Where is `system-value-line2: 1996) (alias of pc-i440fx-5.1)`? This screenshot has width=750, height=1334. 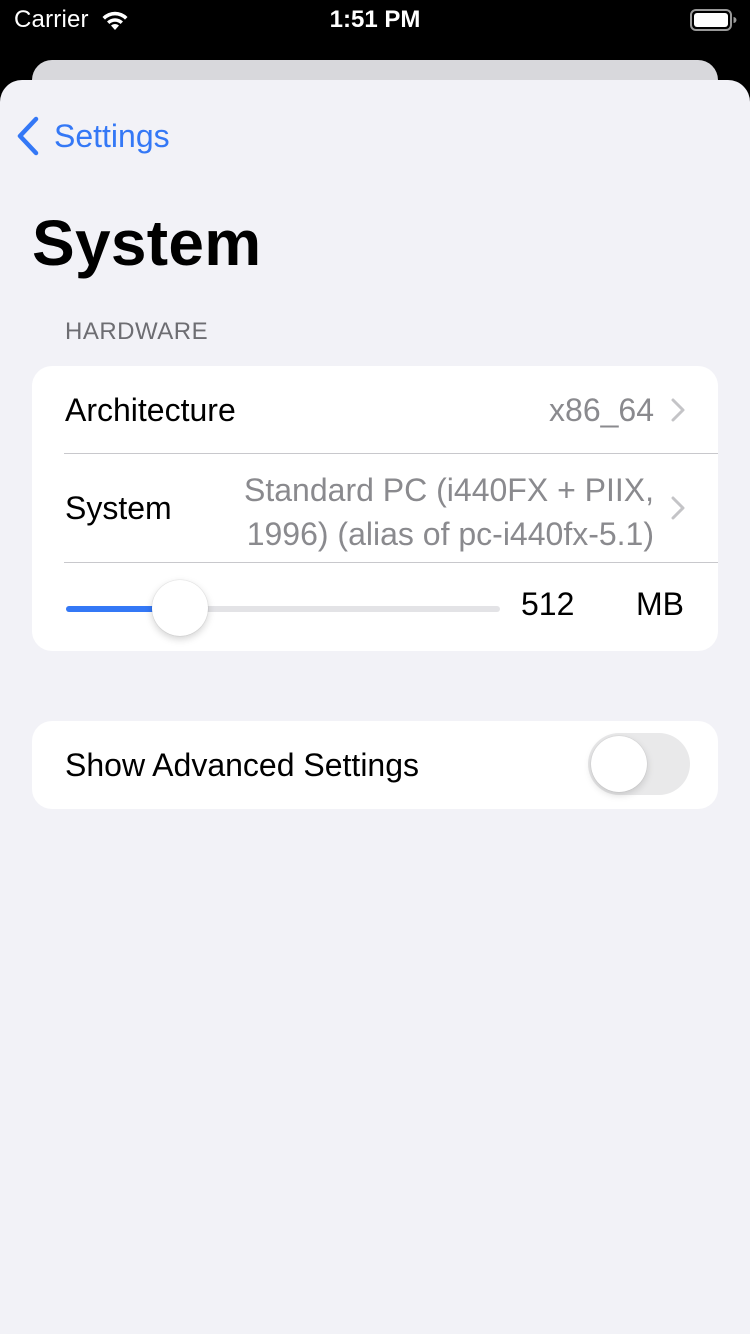 system-value-line2: 1996) (alias of pc-i440fx-5.1) is located at coordinates (450, 534).